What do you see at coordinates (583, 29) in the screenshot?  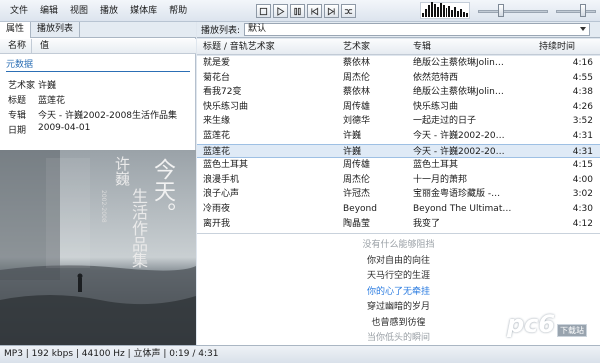 I see `chevron-down-icon` at bounding box center [583, 29].